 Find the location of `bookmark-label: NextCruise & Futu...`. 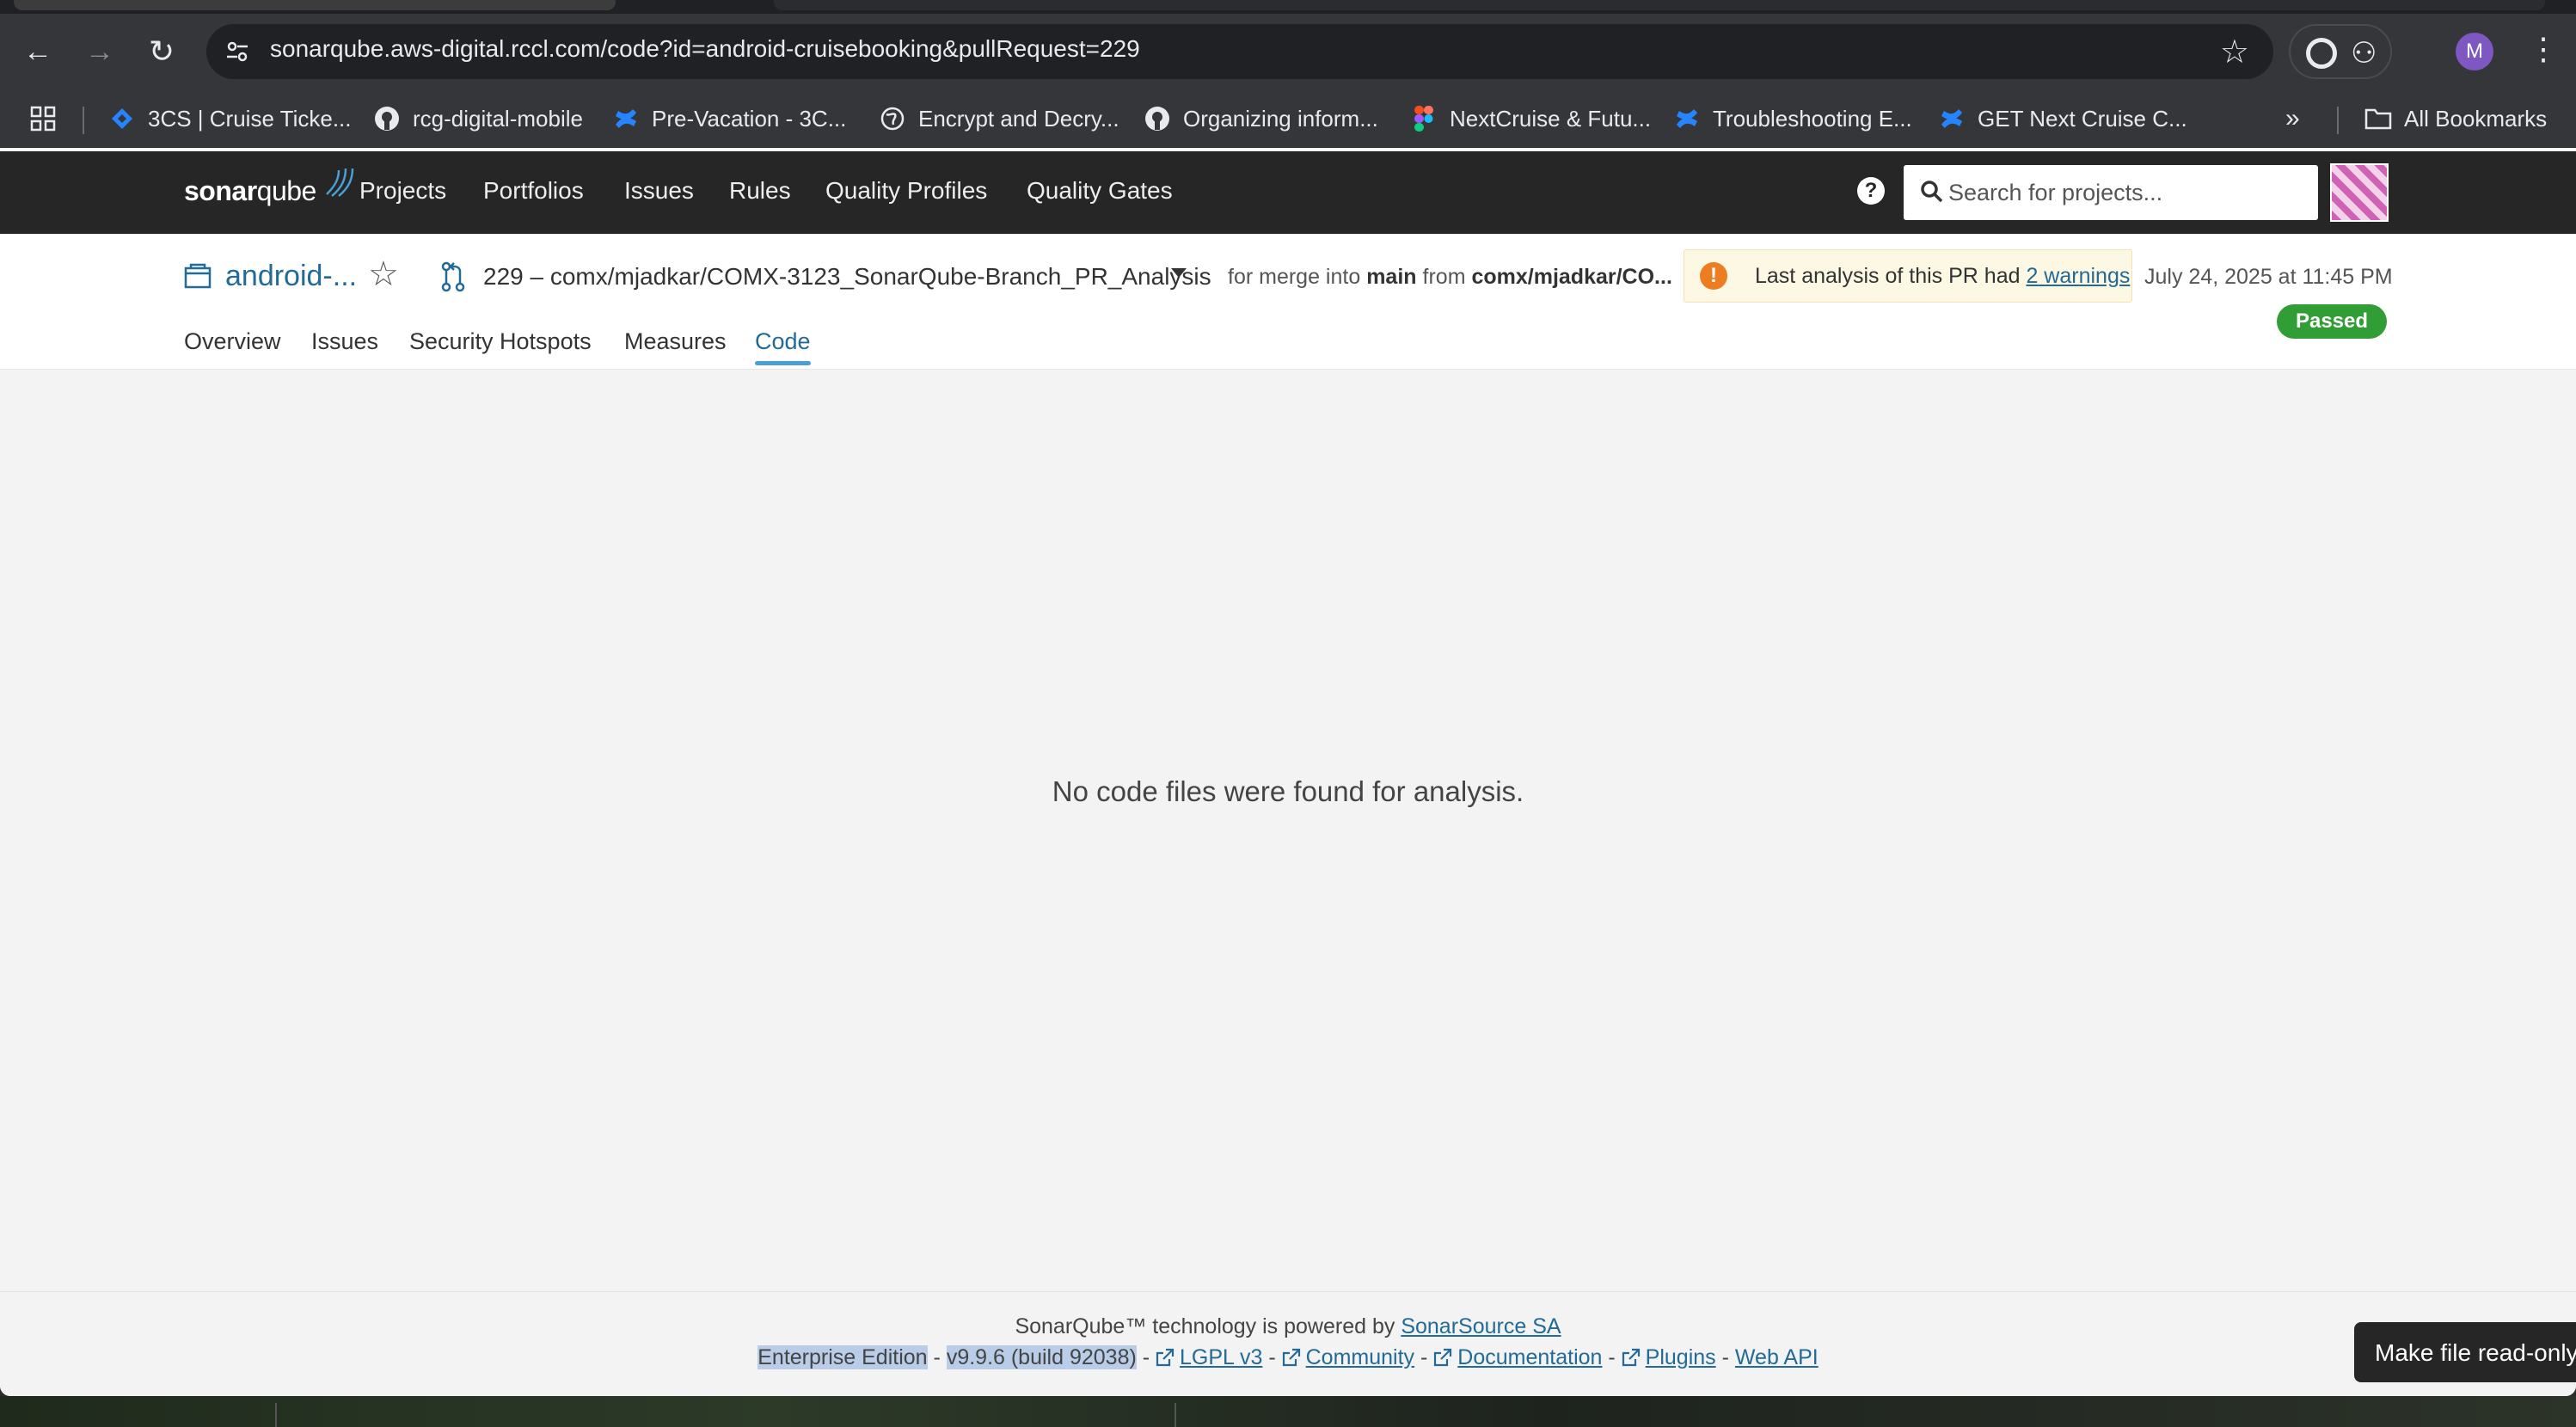

bookmark-label: NextCruise & Futu... is located at coordinates (1551, 119).